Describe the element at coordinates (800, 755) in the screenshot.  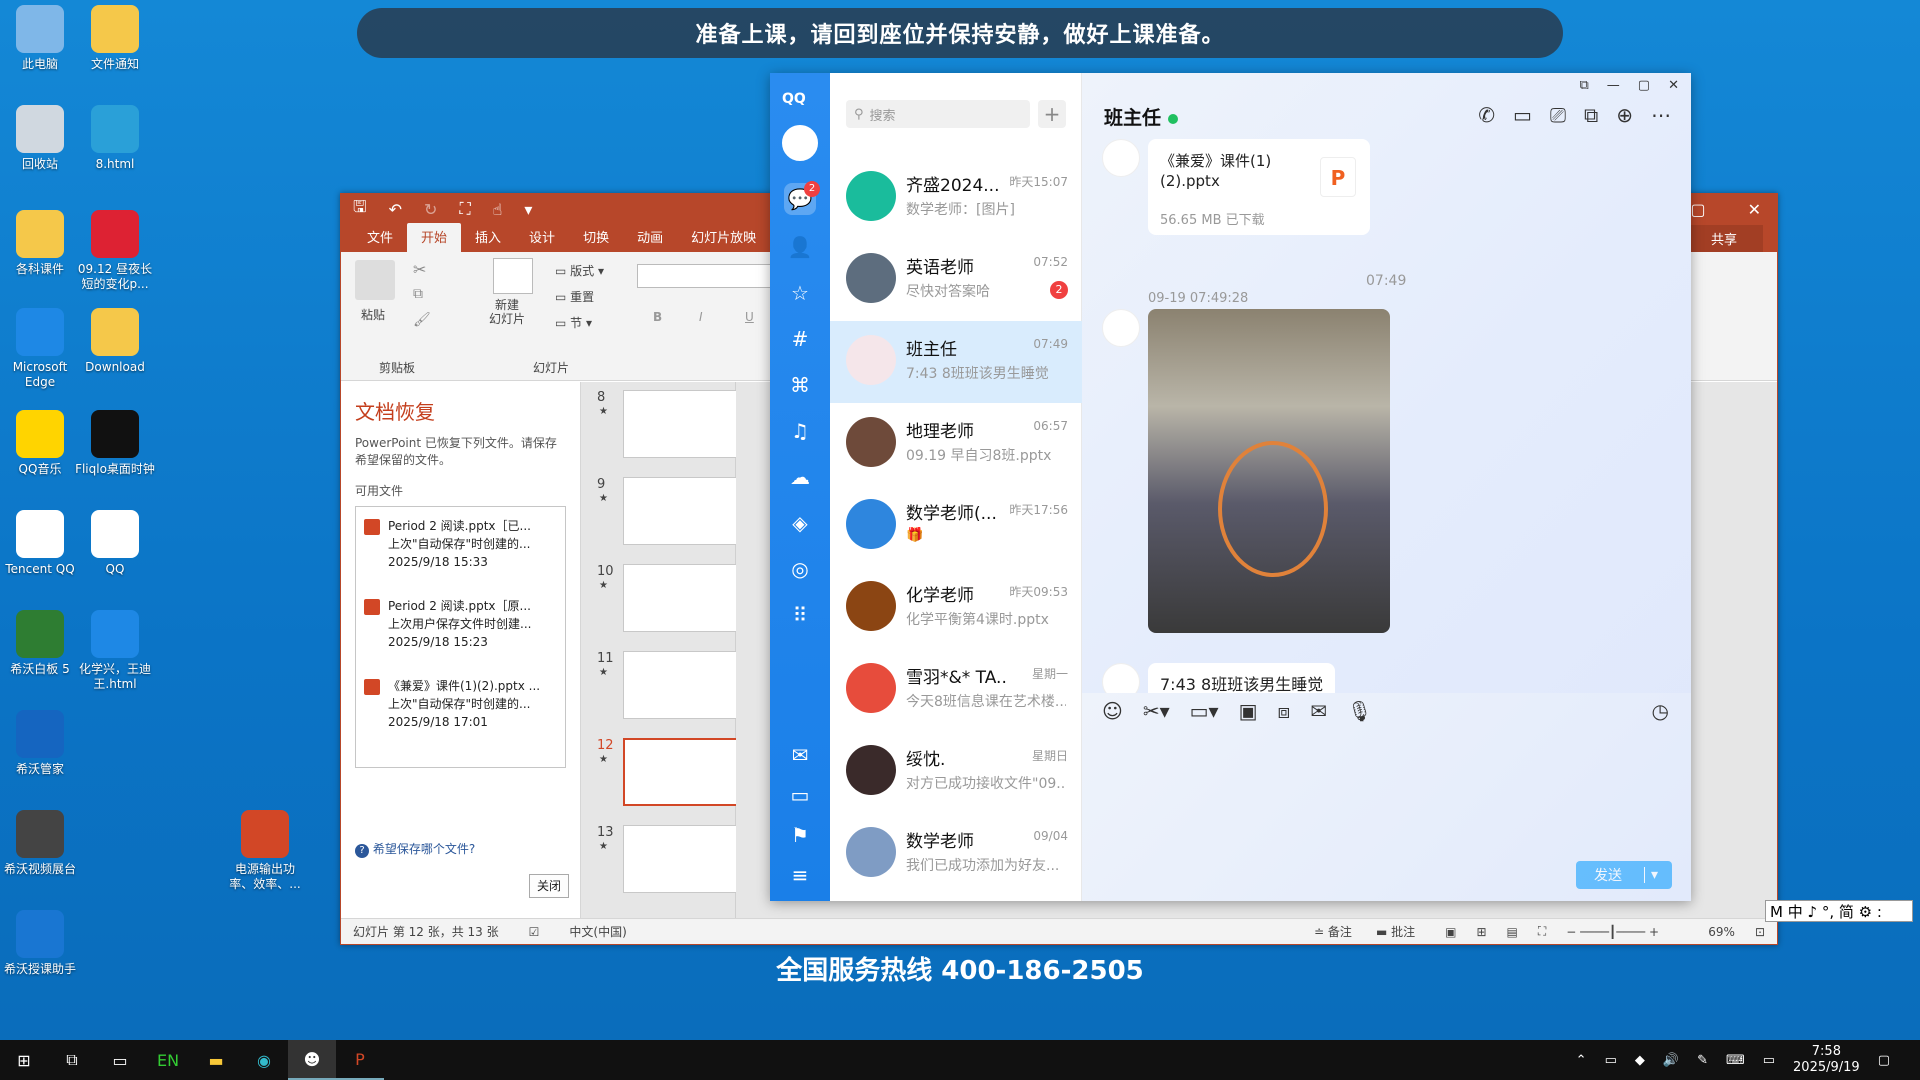
I see `mail-icon: ✉` at that location.